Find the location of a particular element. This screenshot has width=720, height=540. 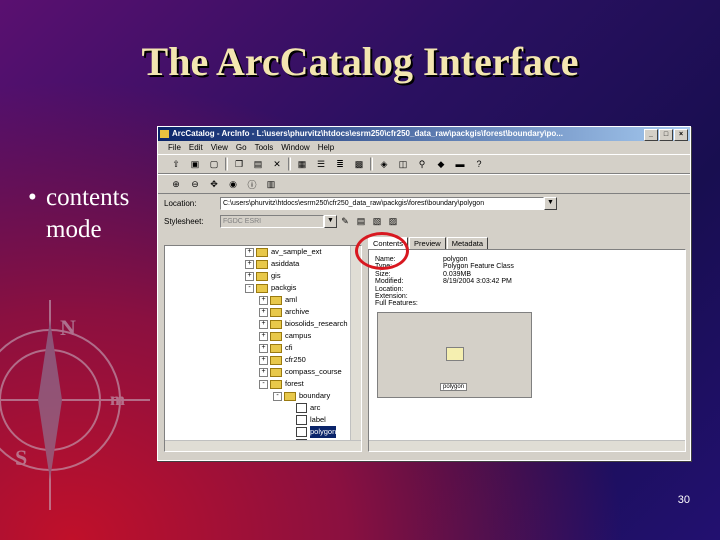

tree-vertical-scrollbar is located at coordinates (355, 343).